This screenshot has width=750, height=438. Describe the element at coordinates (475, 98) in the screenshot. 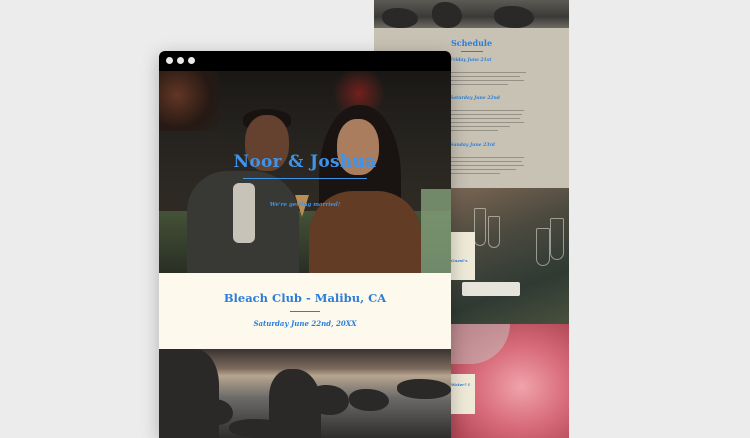

I see `schedule-day-label: Saturday June 22nd` at that location.